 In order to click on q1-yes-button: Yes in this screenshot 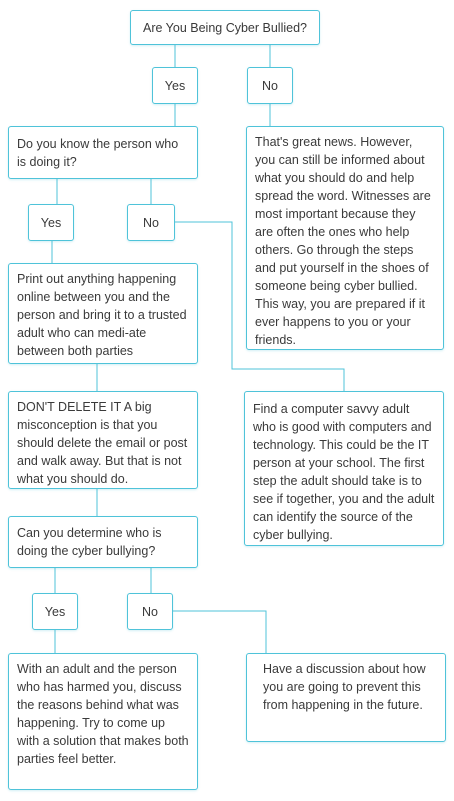, I will do `click(175, 85)`.